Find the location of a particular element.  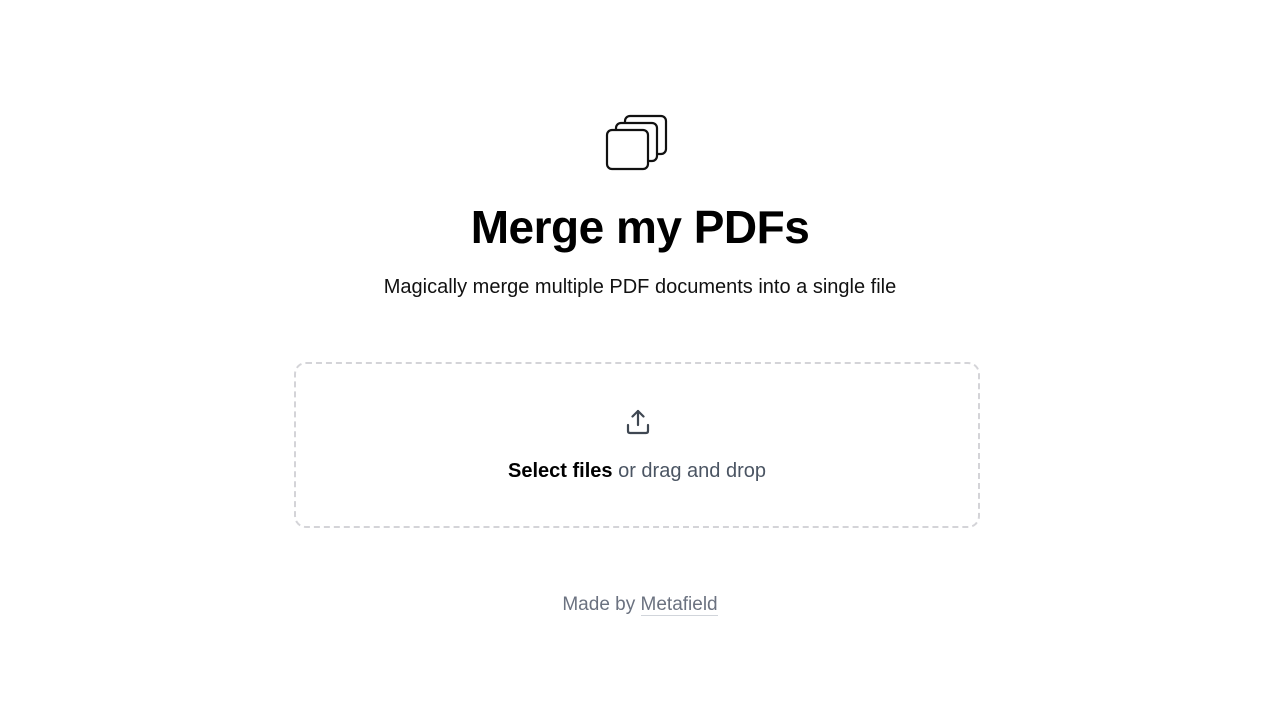

footer: Made by Metafield is located at coordinates (640, 605).